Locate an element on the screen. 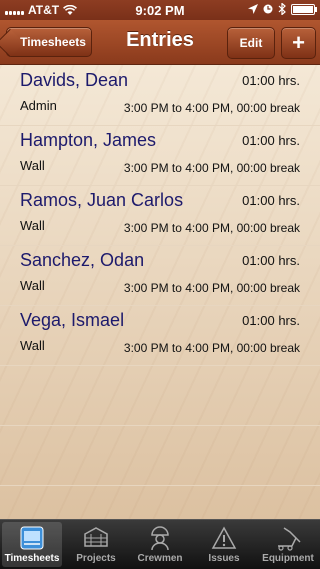  equipment-icon is located at coordinates (289, 539).